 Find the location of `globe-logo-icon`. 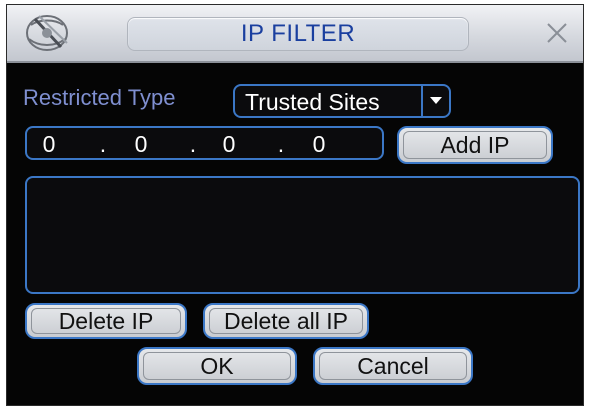

globe-logo-icon is located at coordinates (47, 33).